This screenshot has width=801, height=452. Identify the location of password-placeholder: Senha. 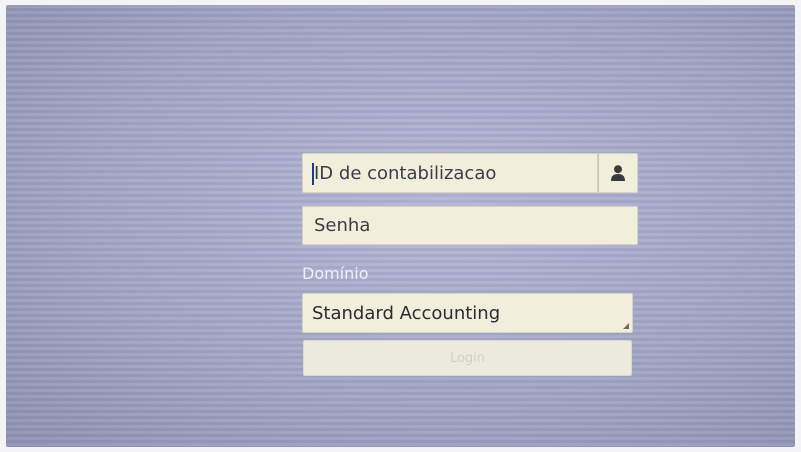
(342, 225).